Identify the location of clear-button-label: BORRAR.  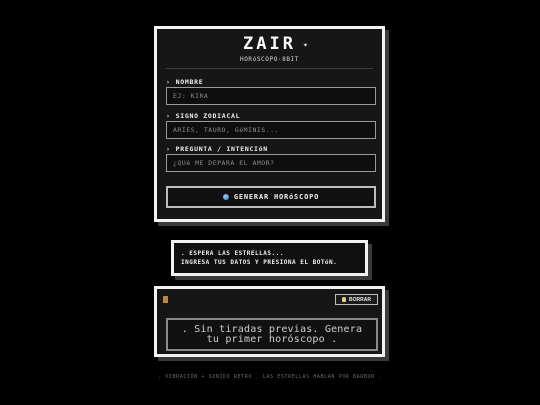
(360, 299).